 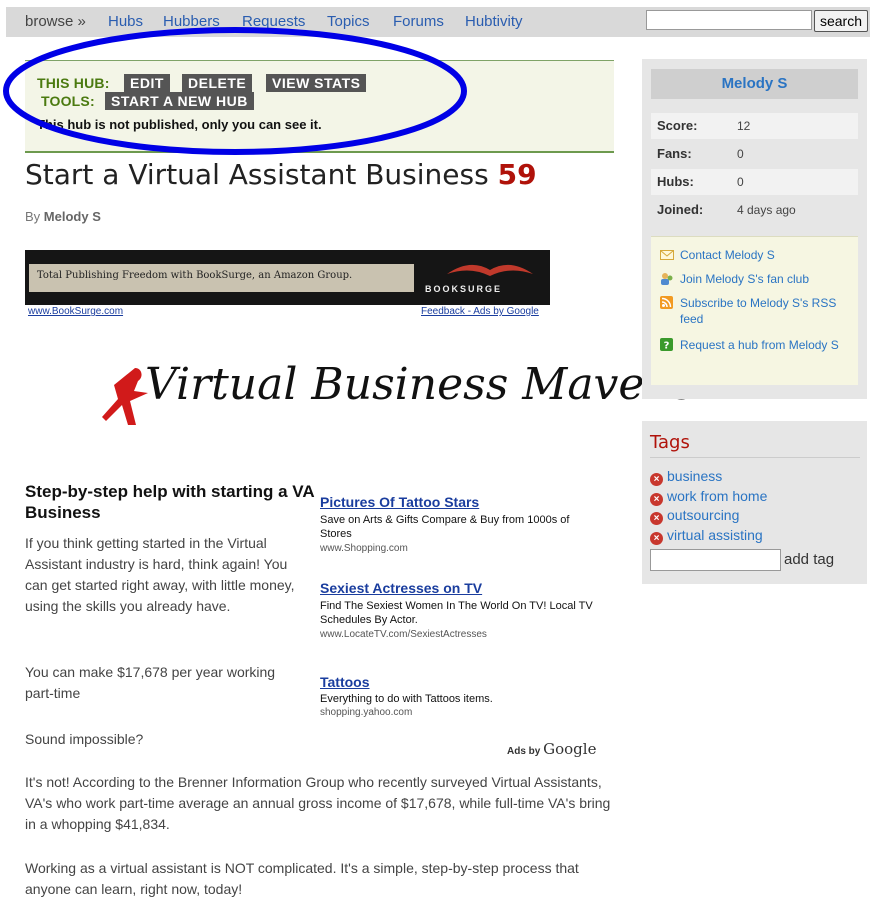 I want to click on ads-by-google: Ads by Google, so click(x=551, y=749).